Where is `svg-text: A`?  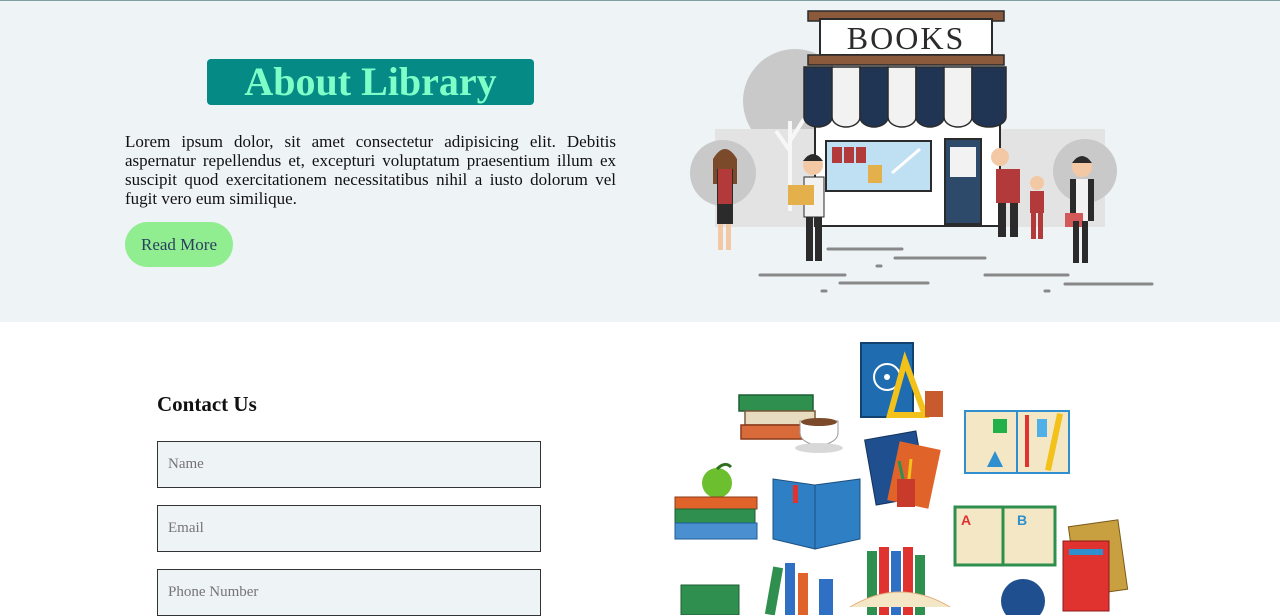
svg-text: A is located at coordinates (966, 520).